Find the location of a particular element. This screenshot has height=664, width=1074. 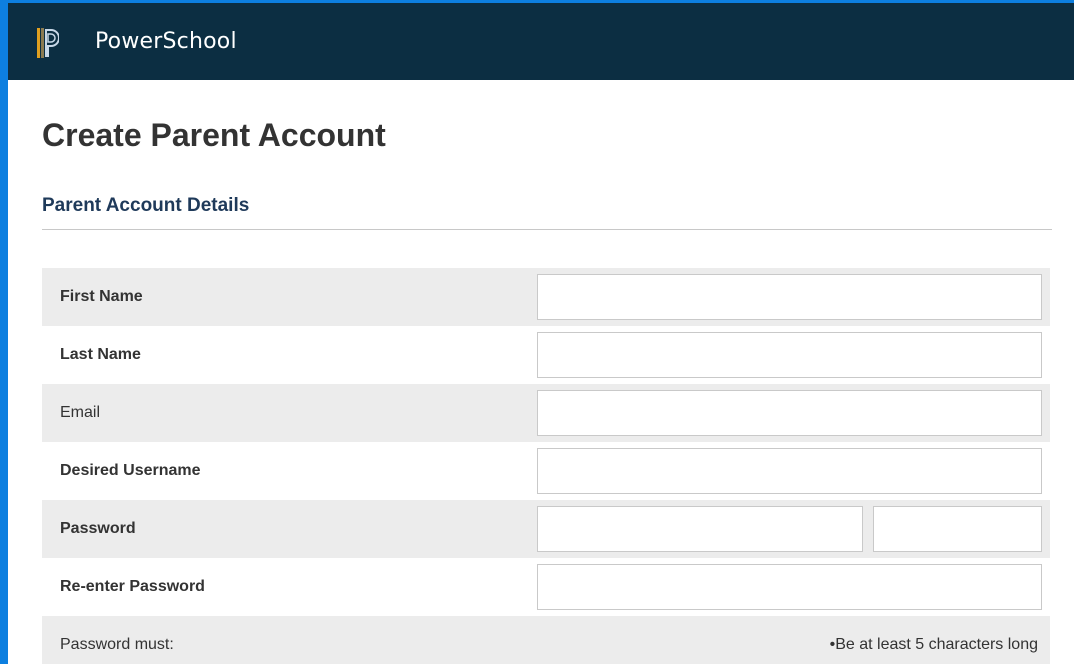

password-input is located at coordinates (700, 529).